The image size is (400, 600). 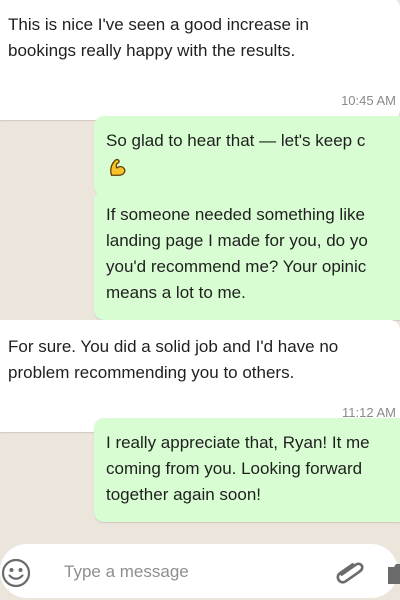 What do you see at coordinates (350, 574) in the screenshot?
I see `paperclip-icon` at bounding box center [350, 574].